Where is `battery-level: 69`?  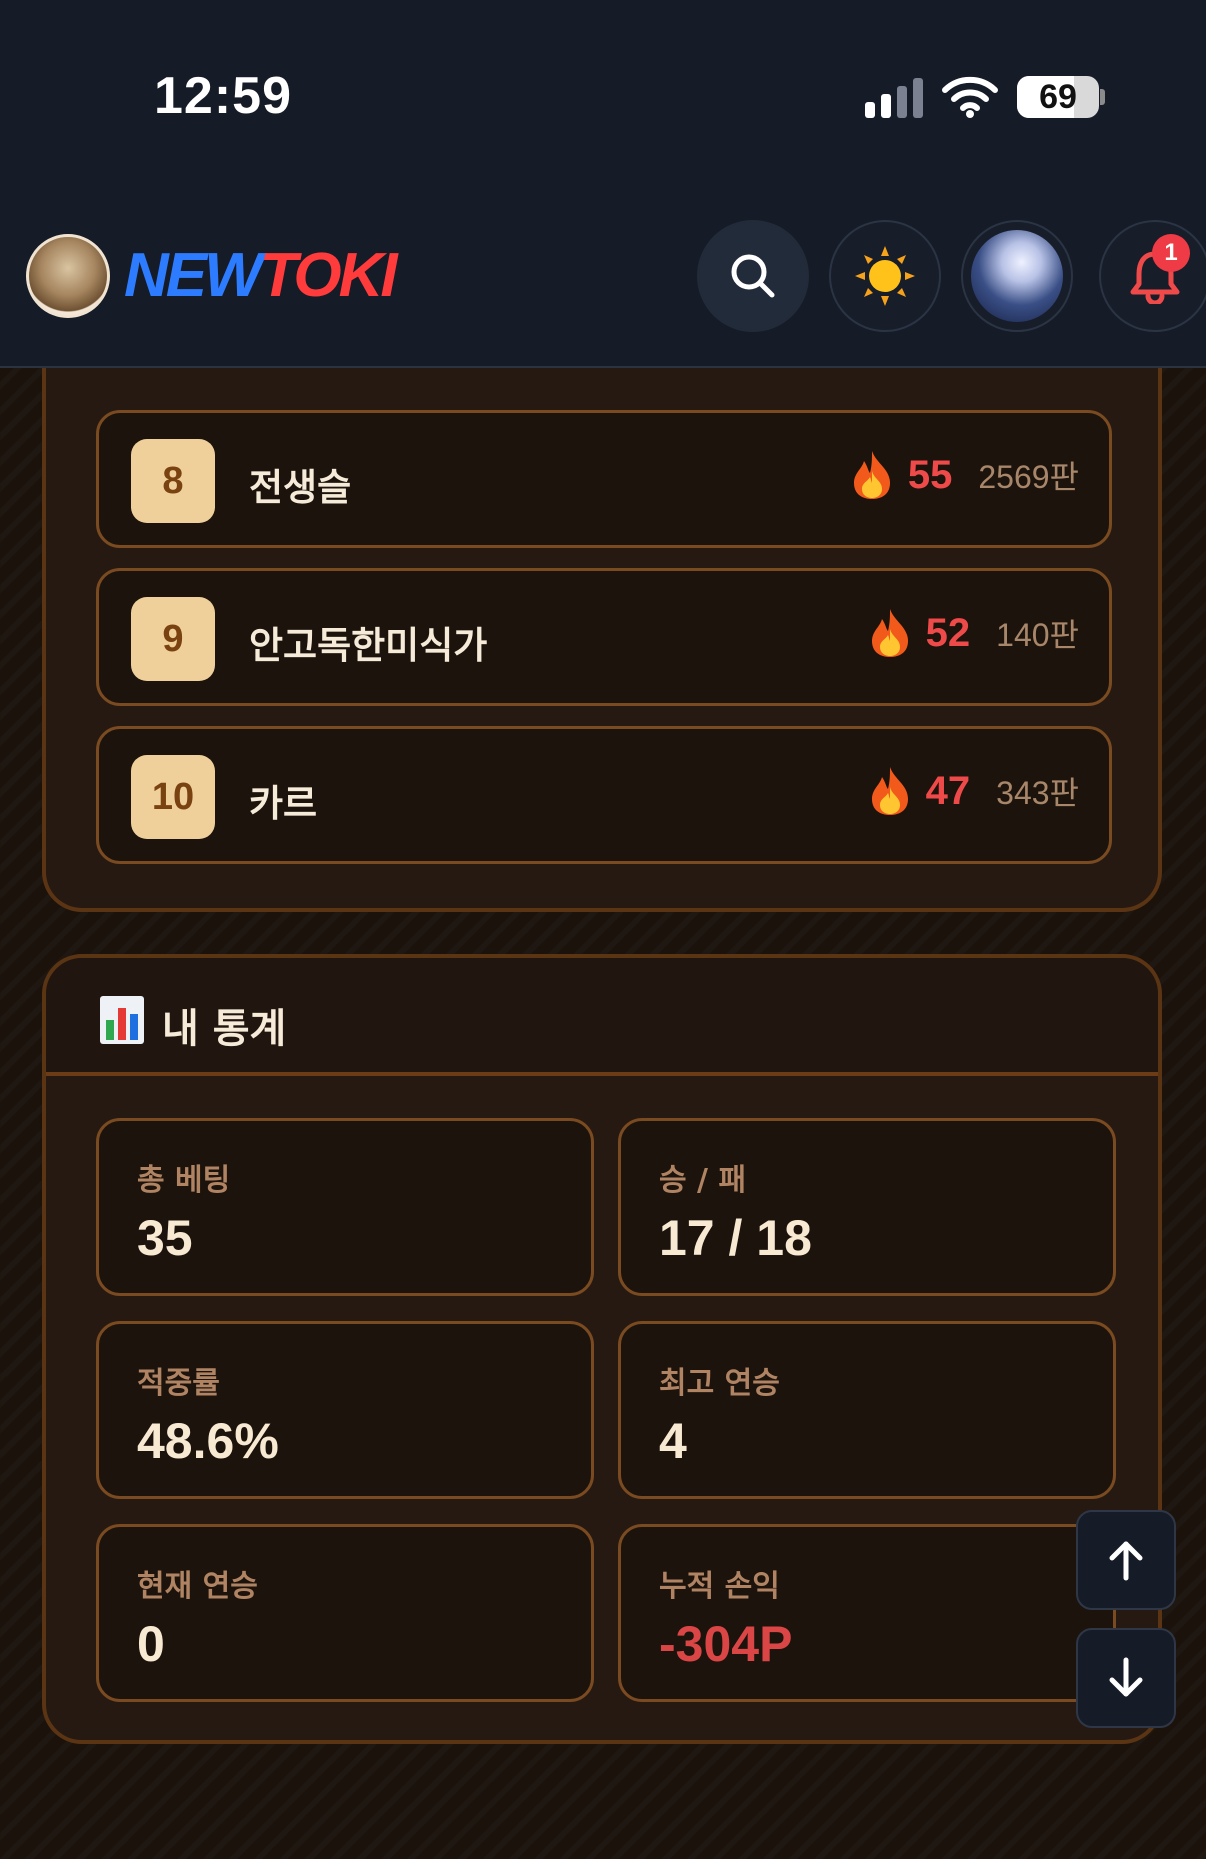 battery-level: 69 is located at coordinates (1058, 97).